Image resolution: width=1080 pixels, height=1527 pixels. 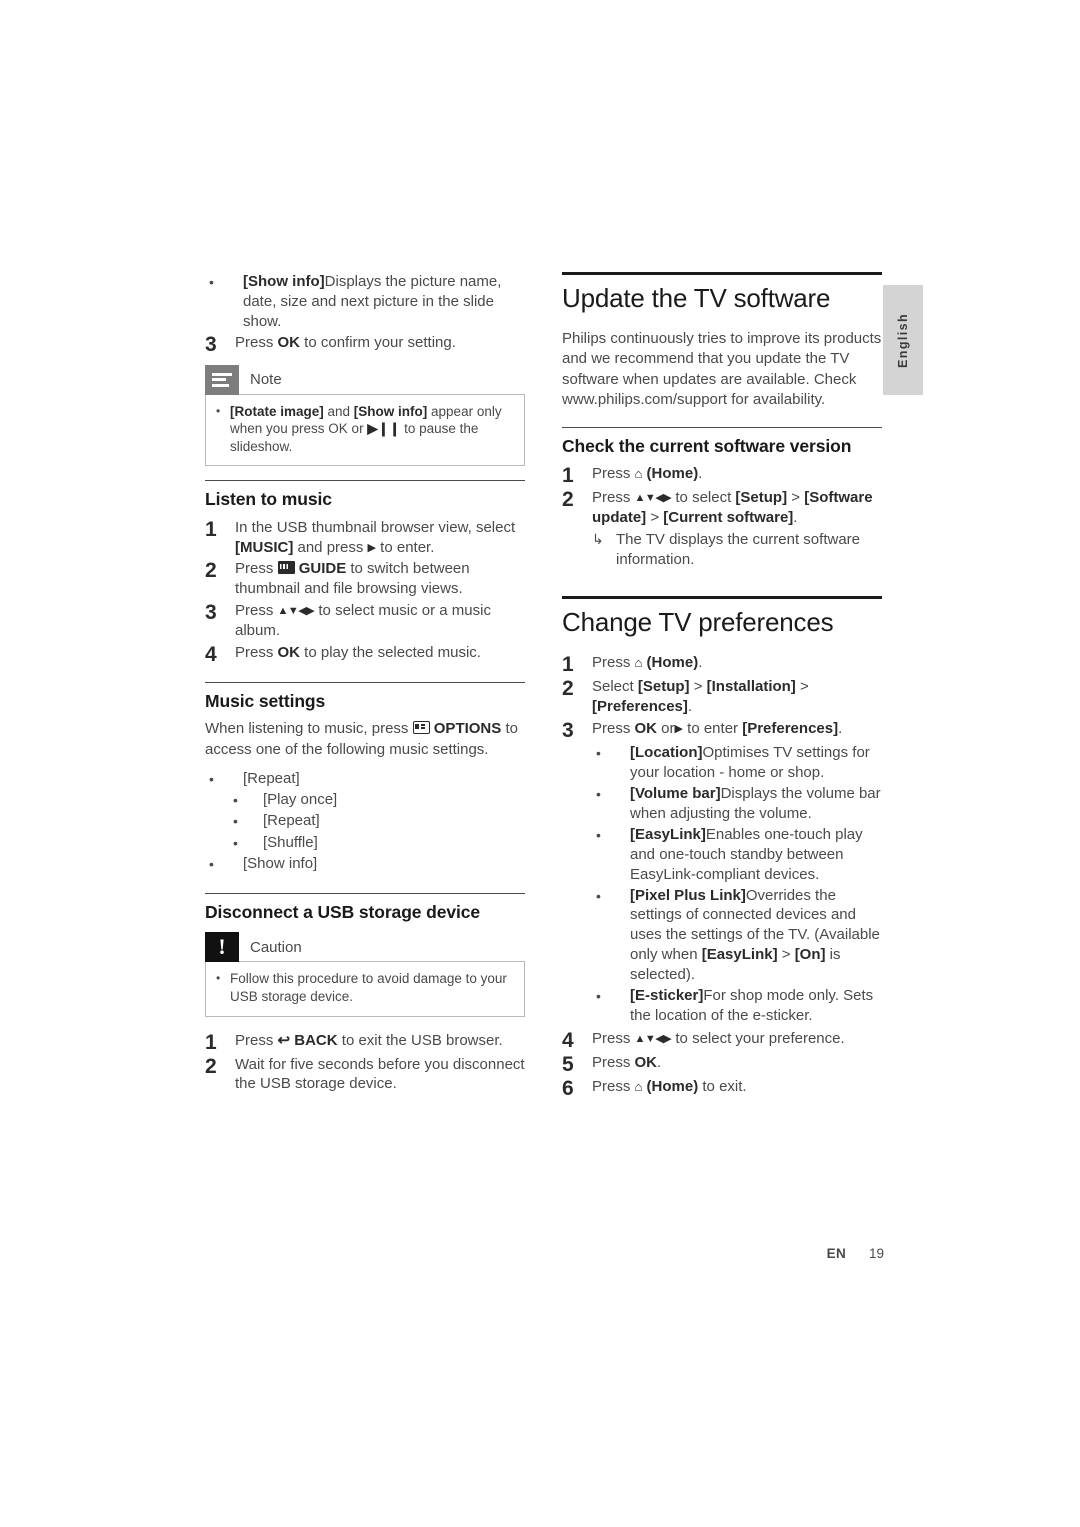 What do you see at coordinates (666, 728) in the screenshot?
I see `step-mid: or` at bounding box center [666, 728].